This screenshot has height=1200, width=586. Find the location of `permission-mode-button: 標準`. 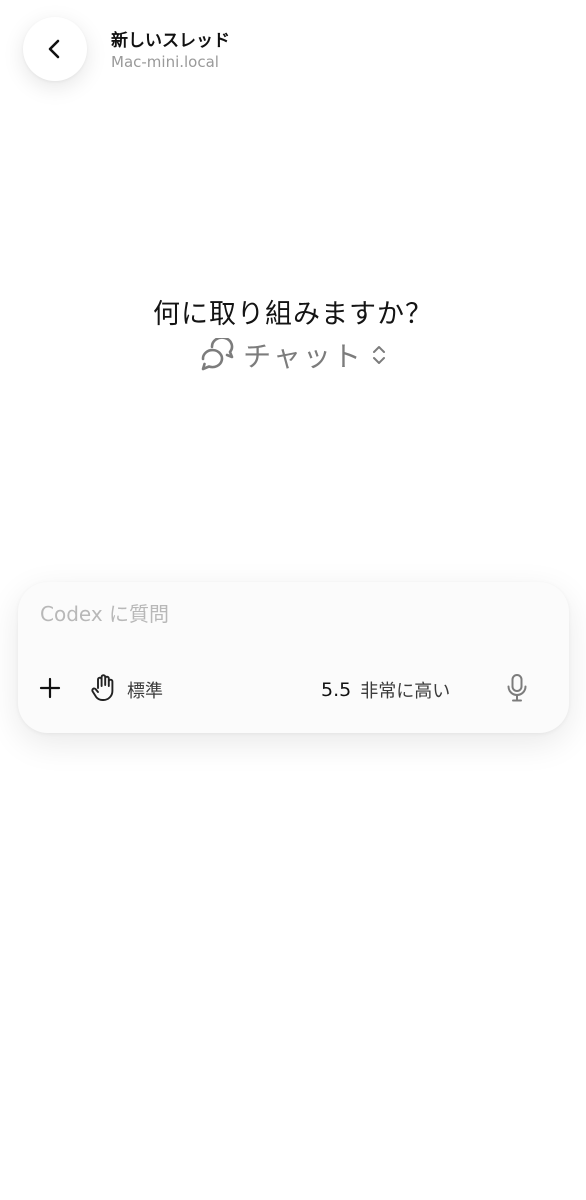

permission-mode-button: 標準 is located at coordinates (126, 690).